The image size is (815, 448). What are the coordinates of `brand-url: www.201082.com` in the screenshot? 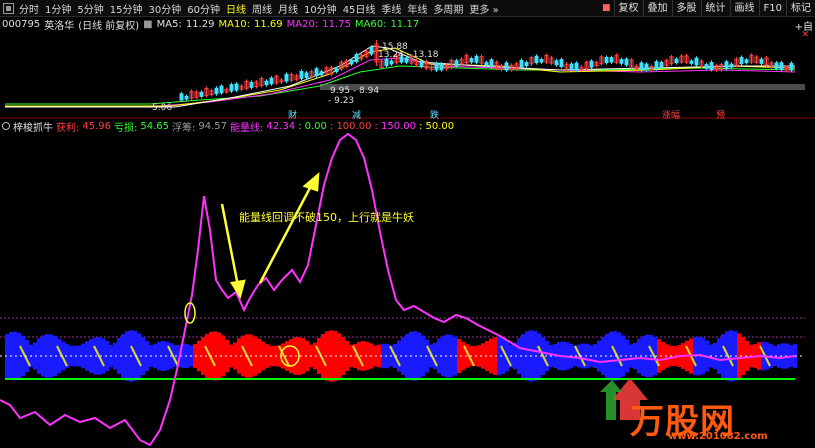 It's located at (718, 436).